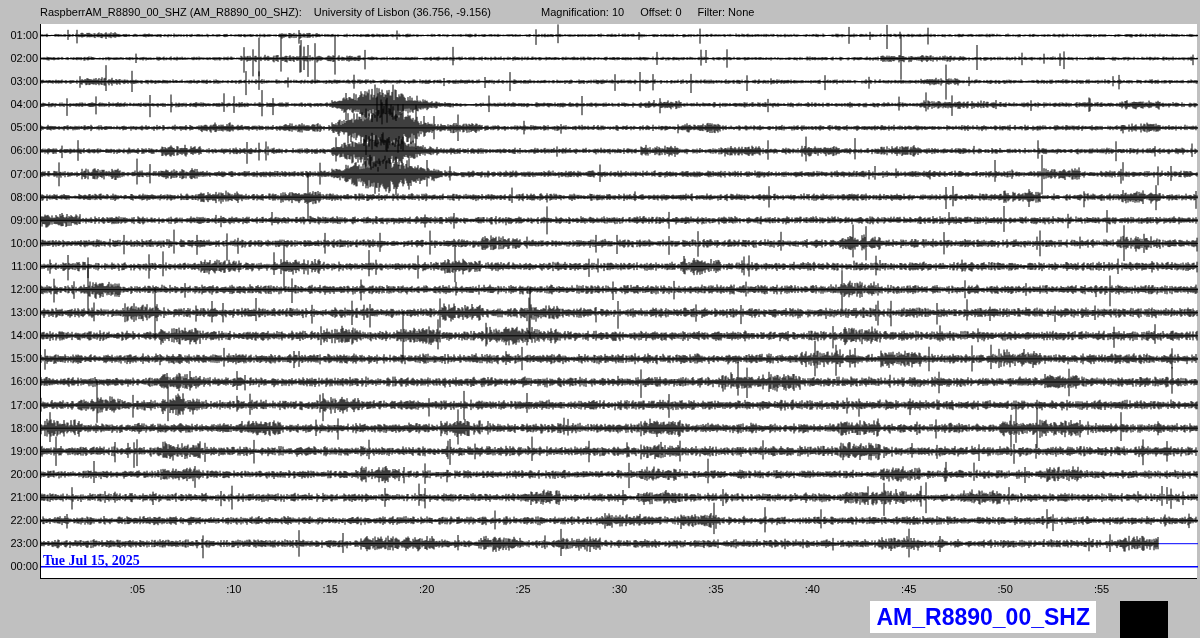 This screenshot has width=1200, height=638. I want to click on hour-label: 13:00, so click(24, 313).